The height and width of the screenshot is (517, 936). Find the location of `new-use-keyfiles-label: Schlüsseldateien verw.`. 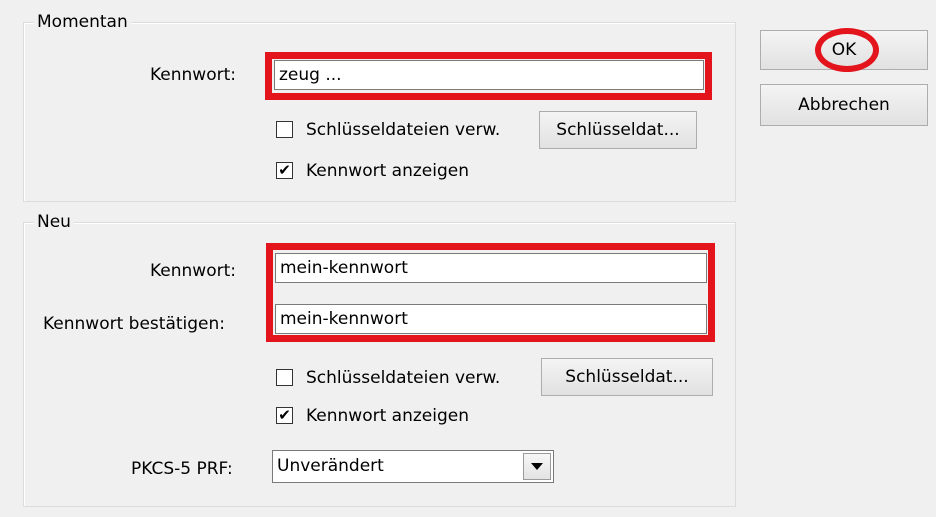

new-use-keyfiles-label: Schlüsseldateien verw. is located at coordinates (403, 378).